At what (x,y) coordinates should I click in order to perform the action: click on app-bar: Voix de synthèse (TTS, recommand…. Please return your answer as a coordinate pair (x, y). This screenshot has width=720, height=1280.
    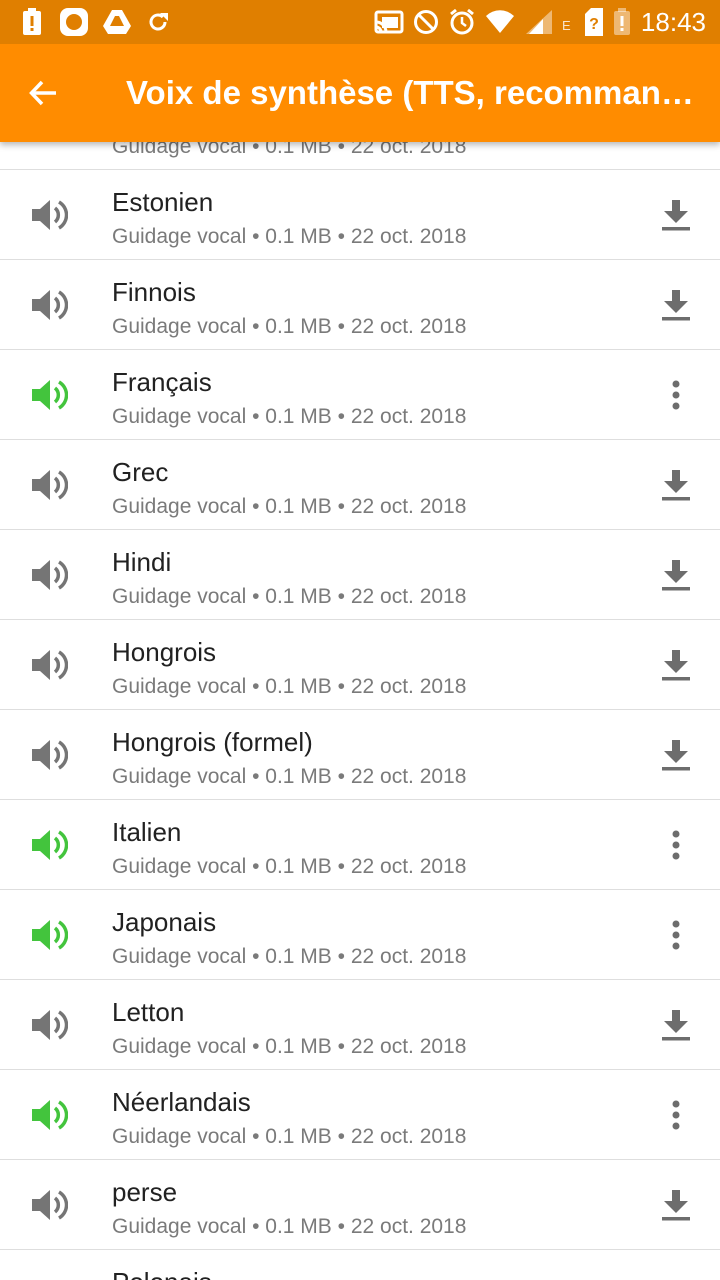
    Looking at the image, I should click on (360, 93).